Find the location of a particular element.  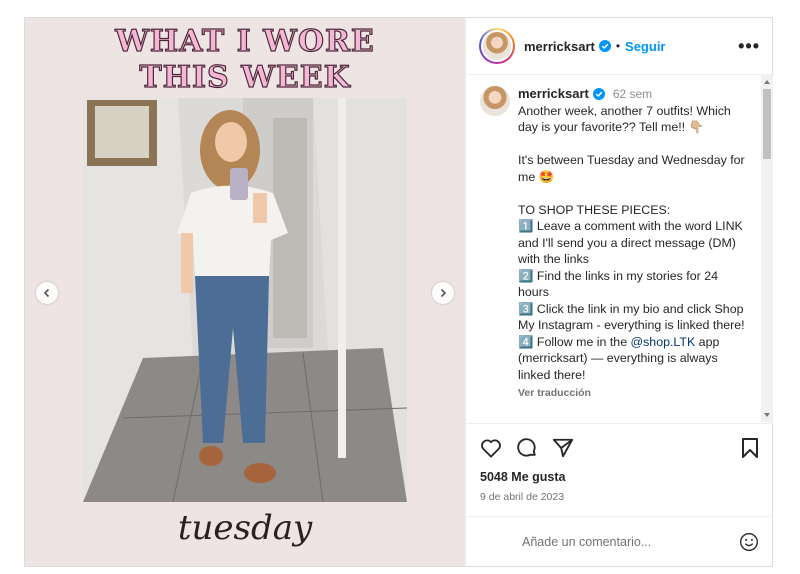

likes-count: 5048 Me gusta is located at coordinates (619, 477).